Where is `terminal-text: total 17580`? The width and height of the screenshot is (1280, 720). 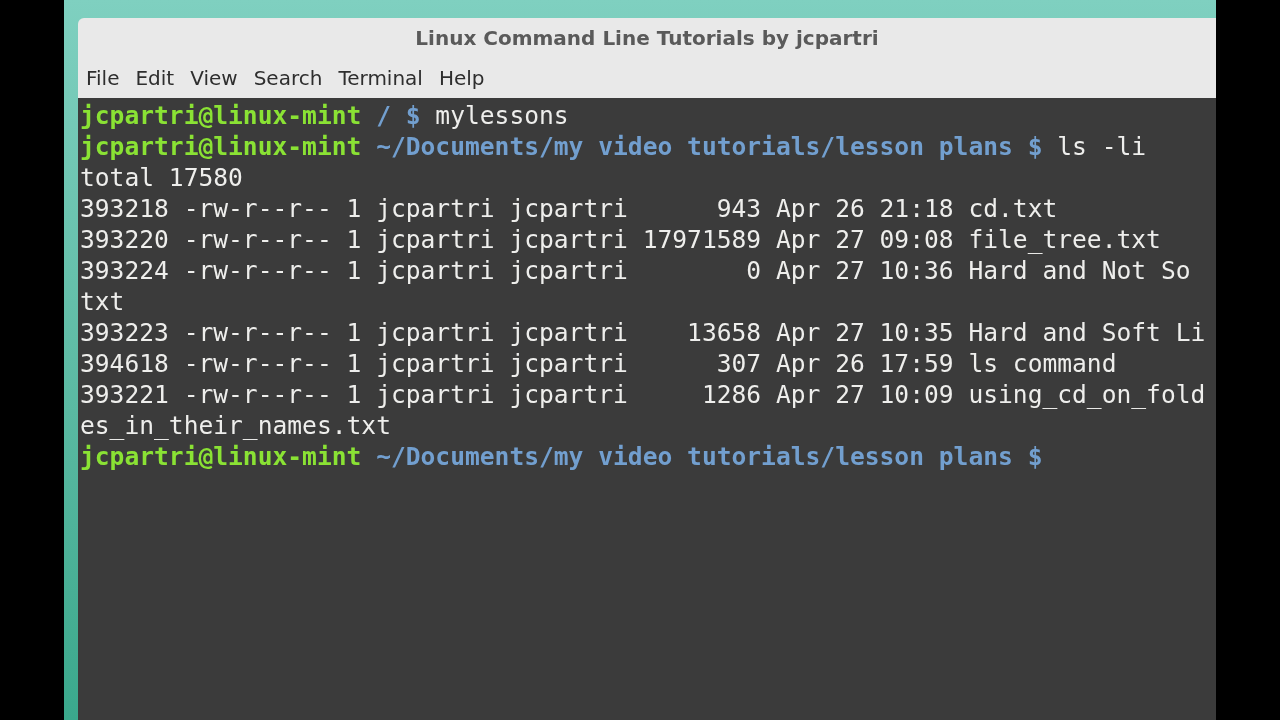
terminal-text: total 17580 is located at coordinates (161, 177).